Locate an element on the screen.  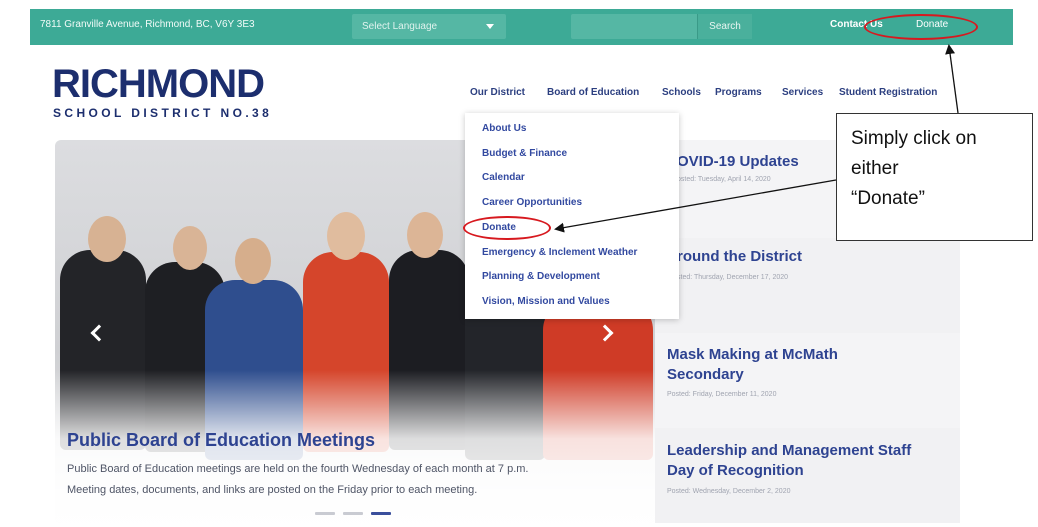
annotation-arrows is located at coordinates (756, 138).